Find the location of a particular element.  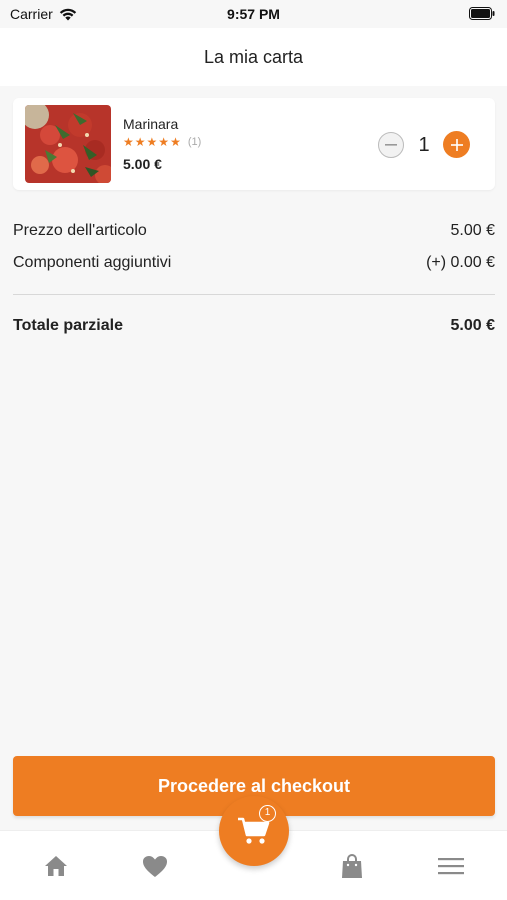

page-title: La mia carta is located at coordinates (253, 56).